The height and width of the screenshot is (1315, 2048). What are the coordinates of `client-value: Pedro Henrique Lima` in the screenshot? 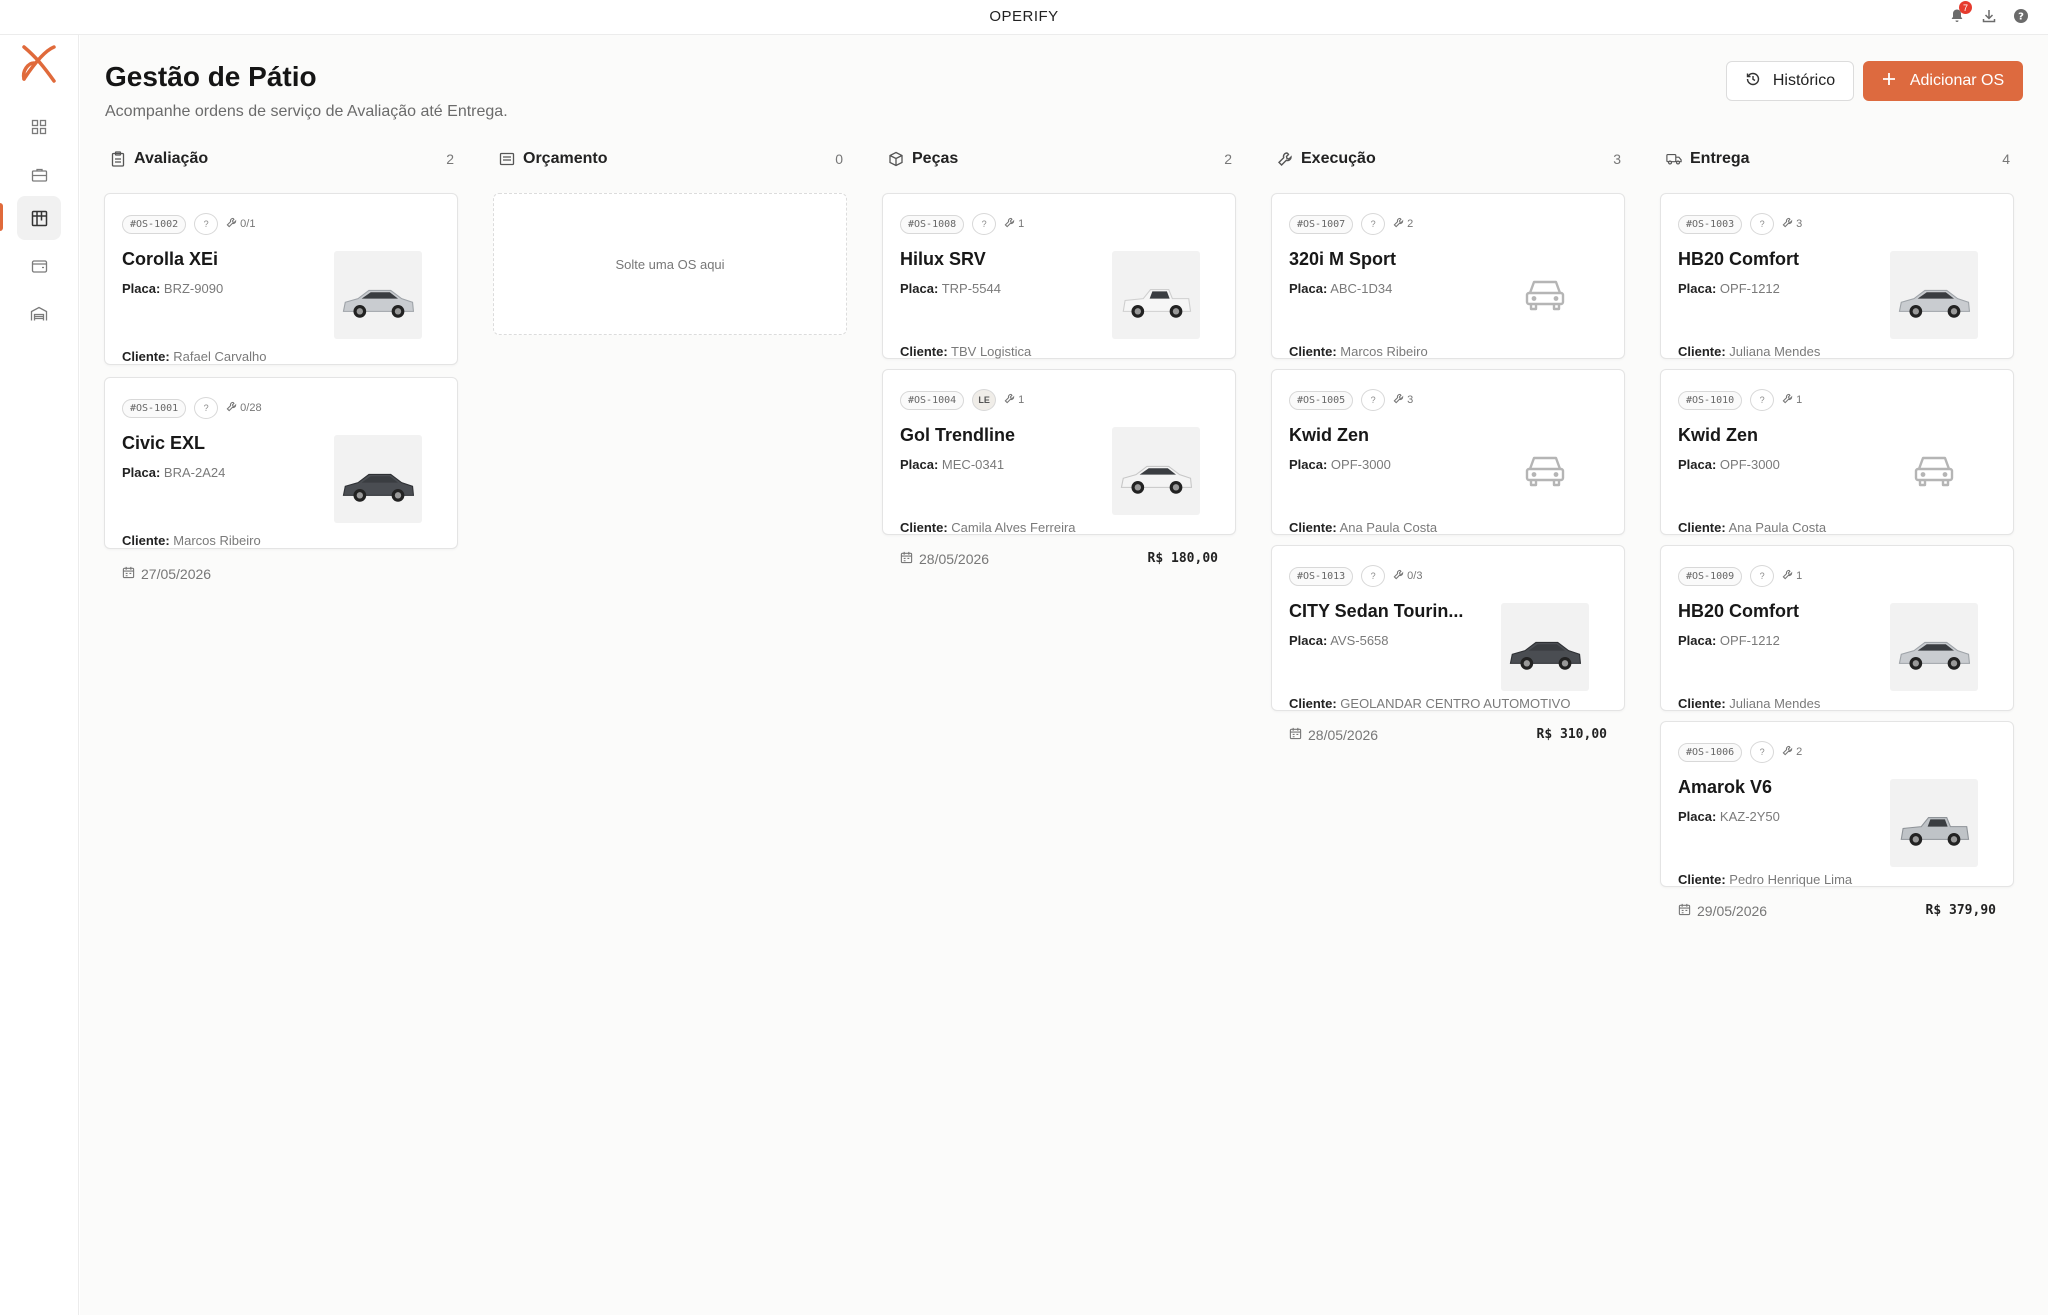 It's located at (1789, 879).